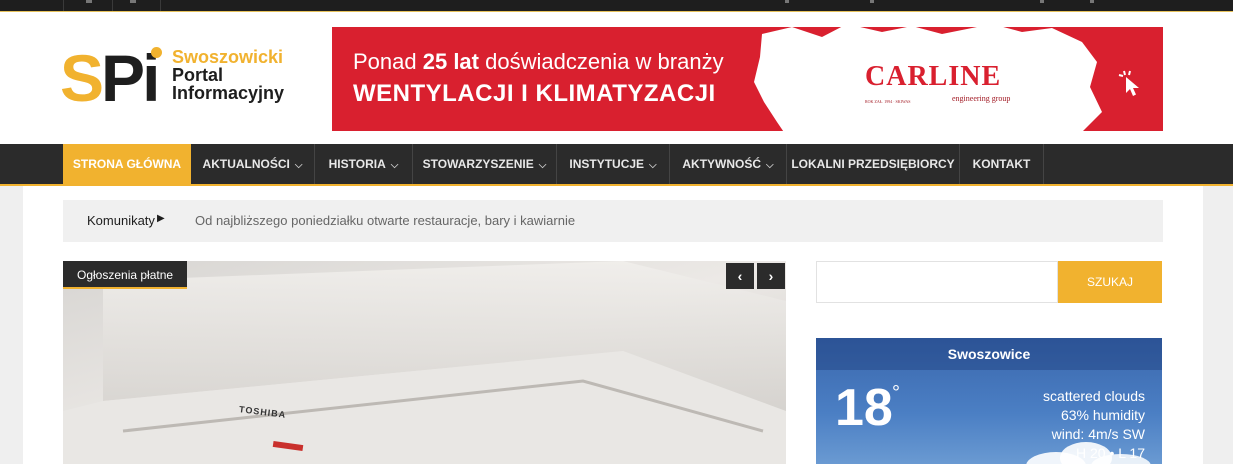 The width and height of the screenshot is (1233, 464). I want to click on weather-humidity: 63% humidity, so click(1102, 415).